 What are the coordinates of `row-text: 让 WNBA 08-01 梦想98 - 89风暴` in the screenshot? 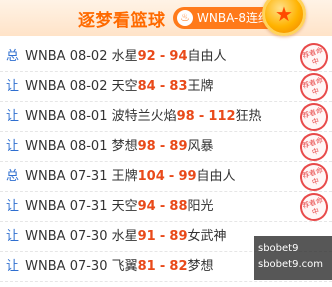 It's located at (110, 147).